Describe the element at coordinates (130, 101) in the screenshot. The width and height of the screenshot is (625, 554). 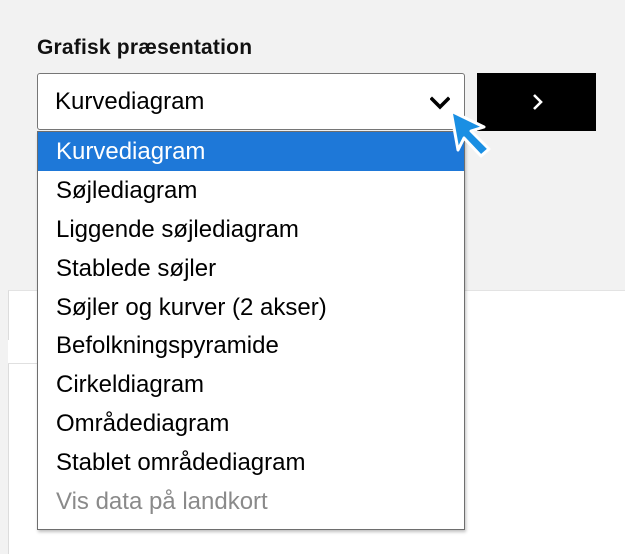
I see `select-value: Kurvediagram` at that location.